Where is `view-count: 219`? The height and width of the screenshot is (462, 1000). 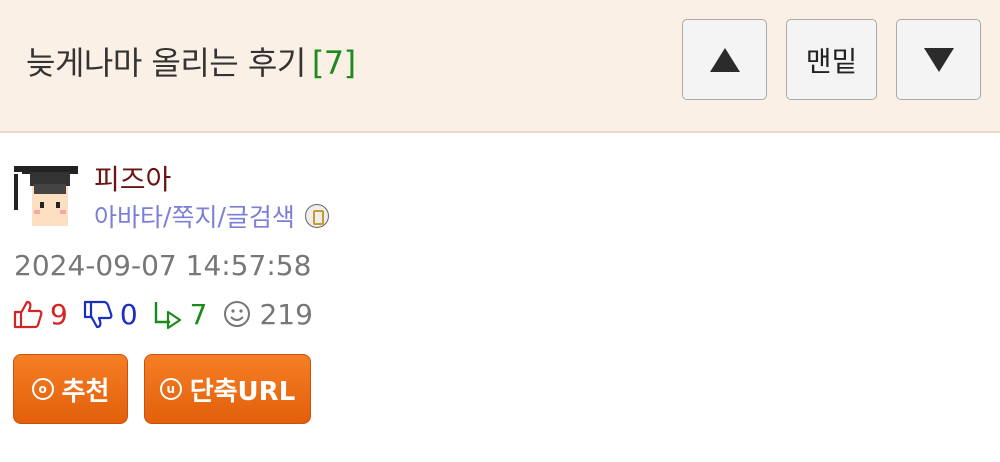 view-count: 219 is located at coordinates (286, 314).